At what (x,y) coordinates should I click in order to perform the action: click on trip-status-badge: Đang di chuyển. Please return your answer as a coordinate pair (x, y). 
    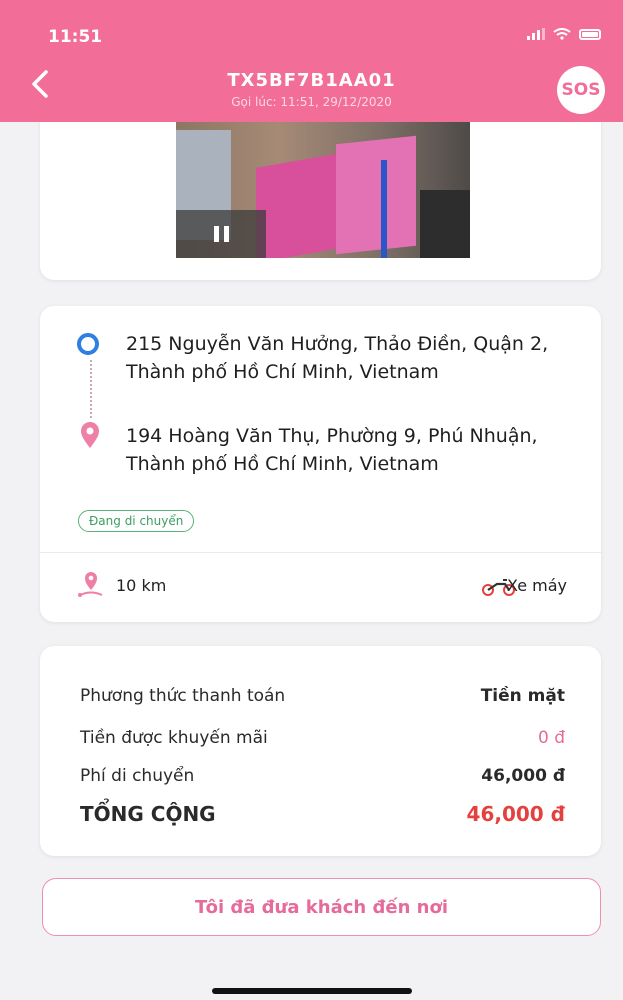
    Looking at the image, I should click on (136, 521).